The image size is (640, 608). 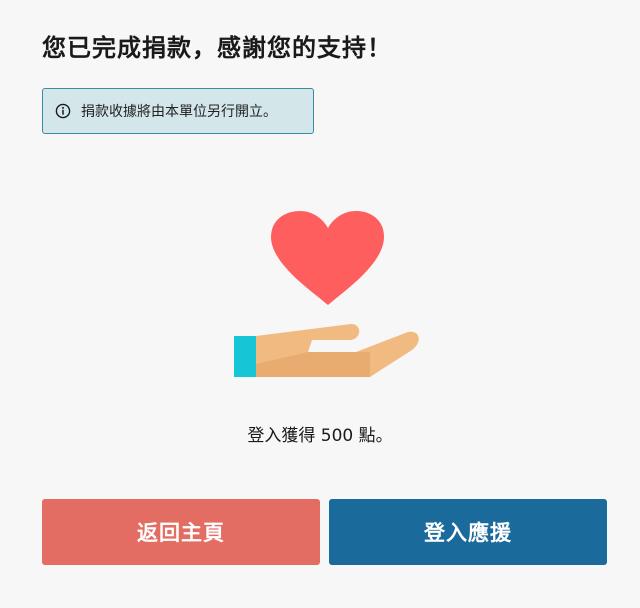 What do you see at coordinates (245, 356) in the screenshot?
I see `cuff-icon` at bounding box center [245, 356].